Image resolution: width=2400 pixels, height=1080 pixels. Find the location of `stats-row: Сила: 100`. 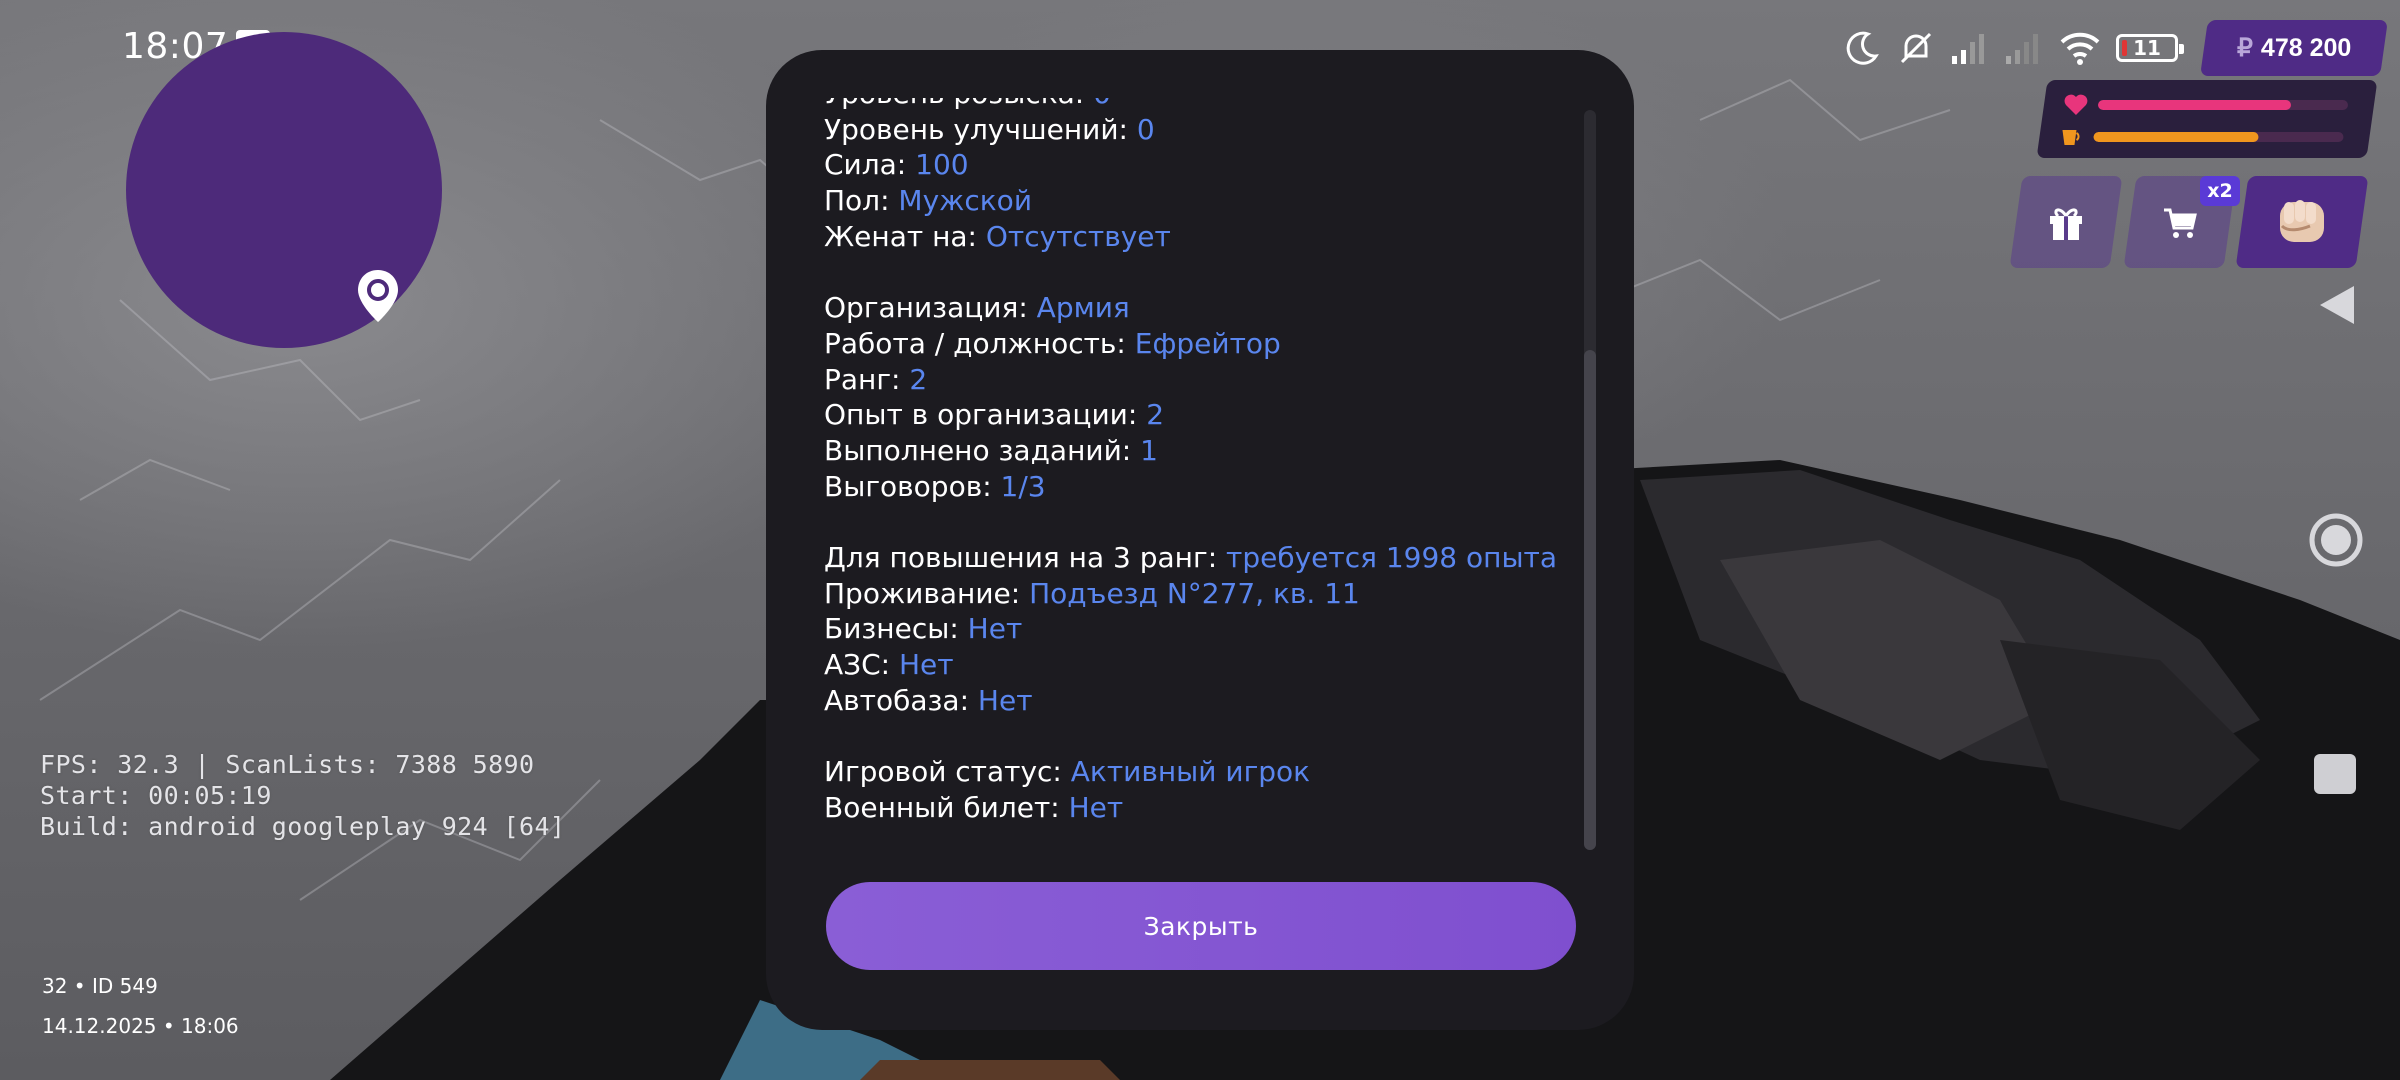

stats-row: Сила: 100 is located at coordinates (1204, 165).